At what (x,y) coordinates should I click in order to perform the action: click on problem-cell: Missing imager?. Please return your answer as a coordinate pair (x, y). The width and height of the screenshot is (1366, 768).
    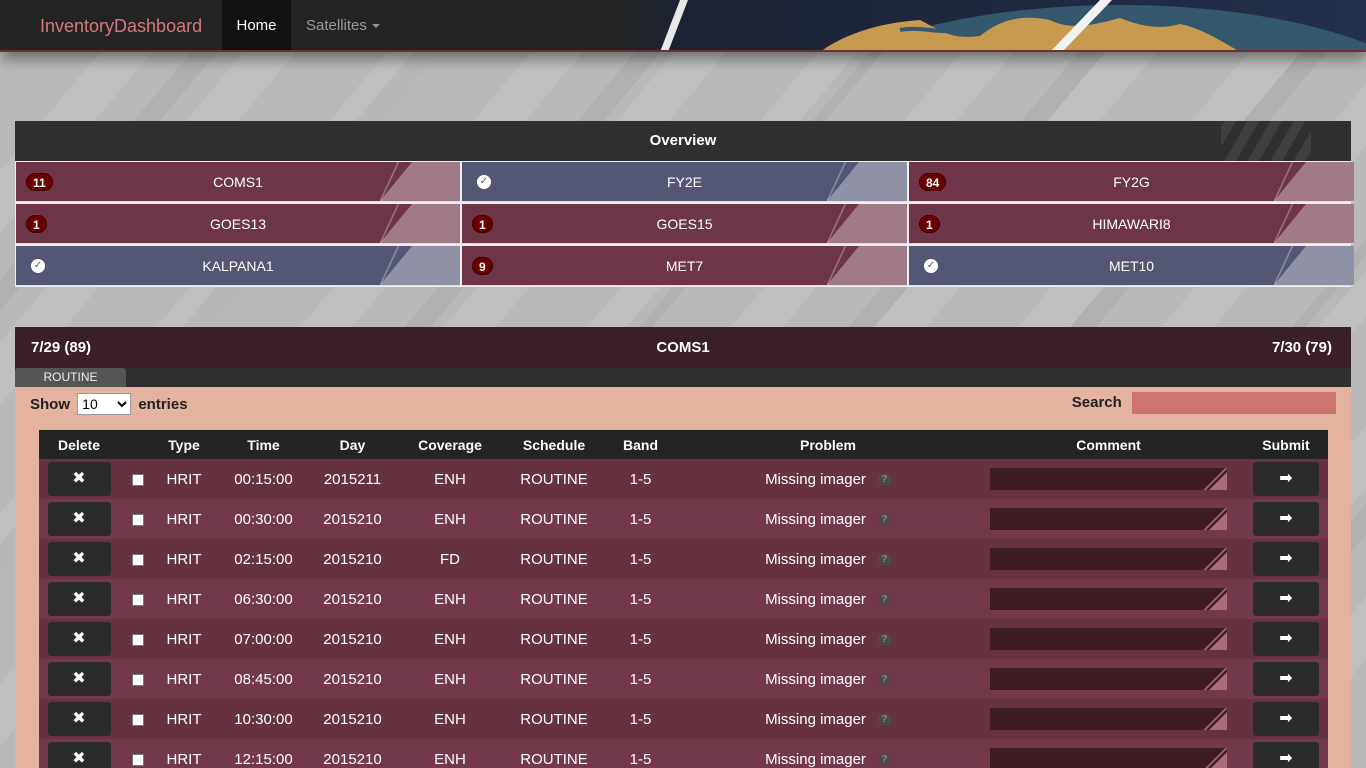
    Looking at the image, I should click on (828, 719).